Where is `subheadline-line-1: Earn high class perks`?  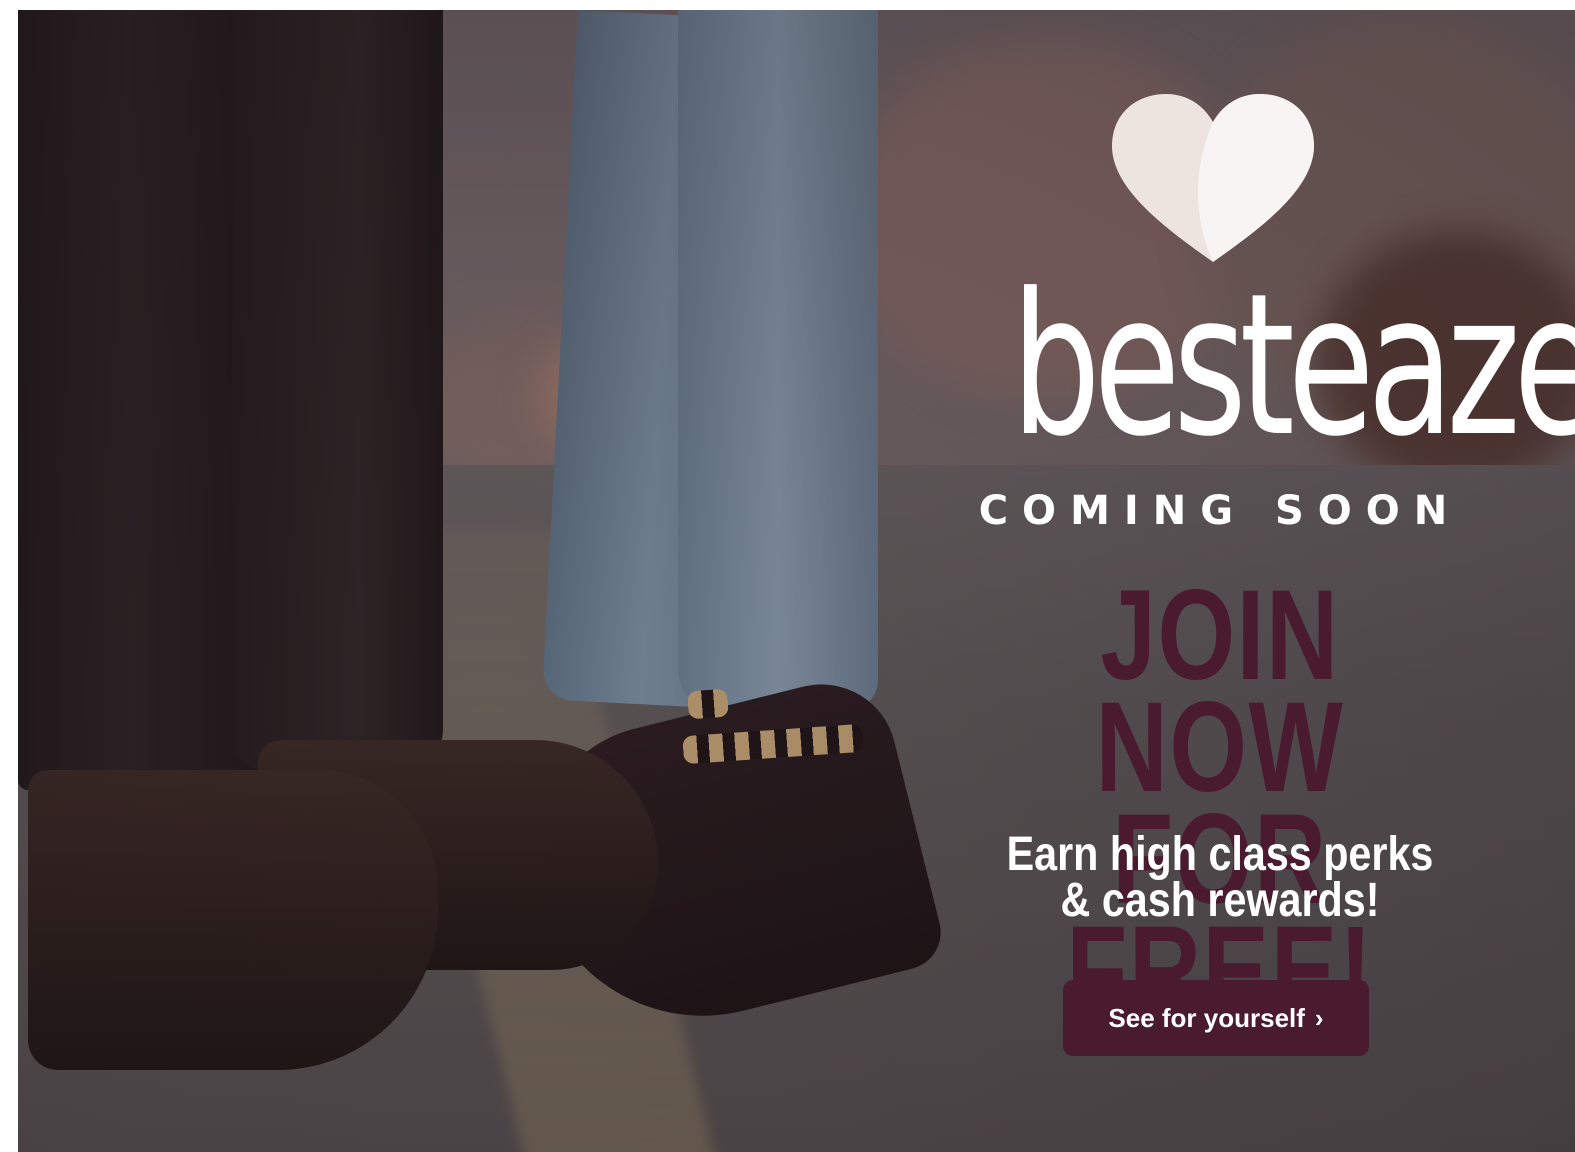 subheadline-line-1: Earn high class perks is located at coordinates (1220, 854).